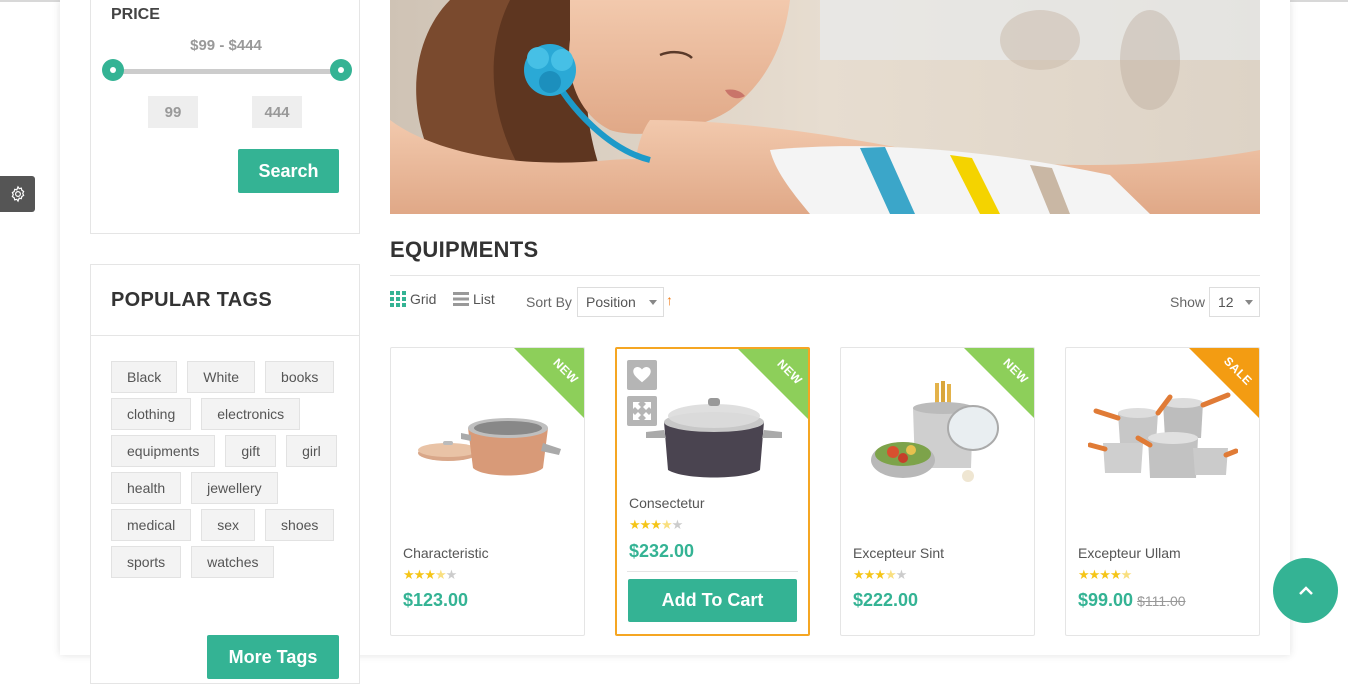  Describe the element at coordinates (1188, 302) in the screenshot. I see `show-label: Show` at that location.